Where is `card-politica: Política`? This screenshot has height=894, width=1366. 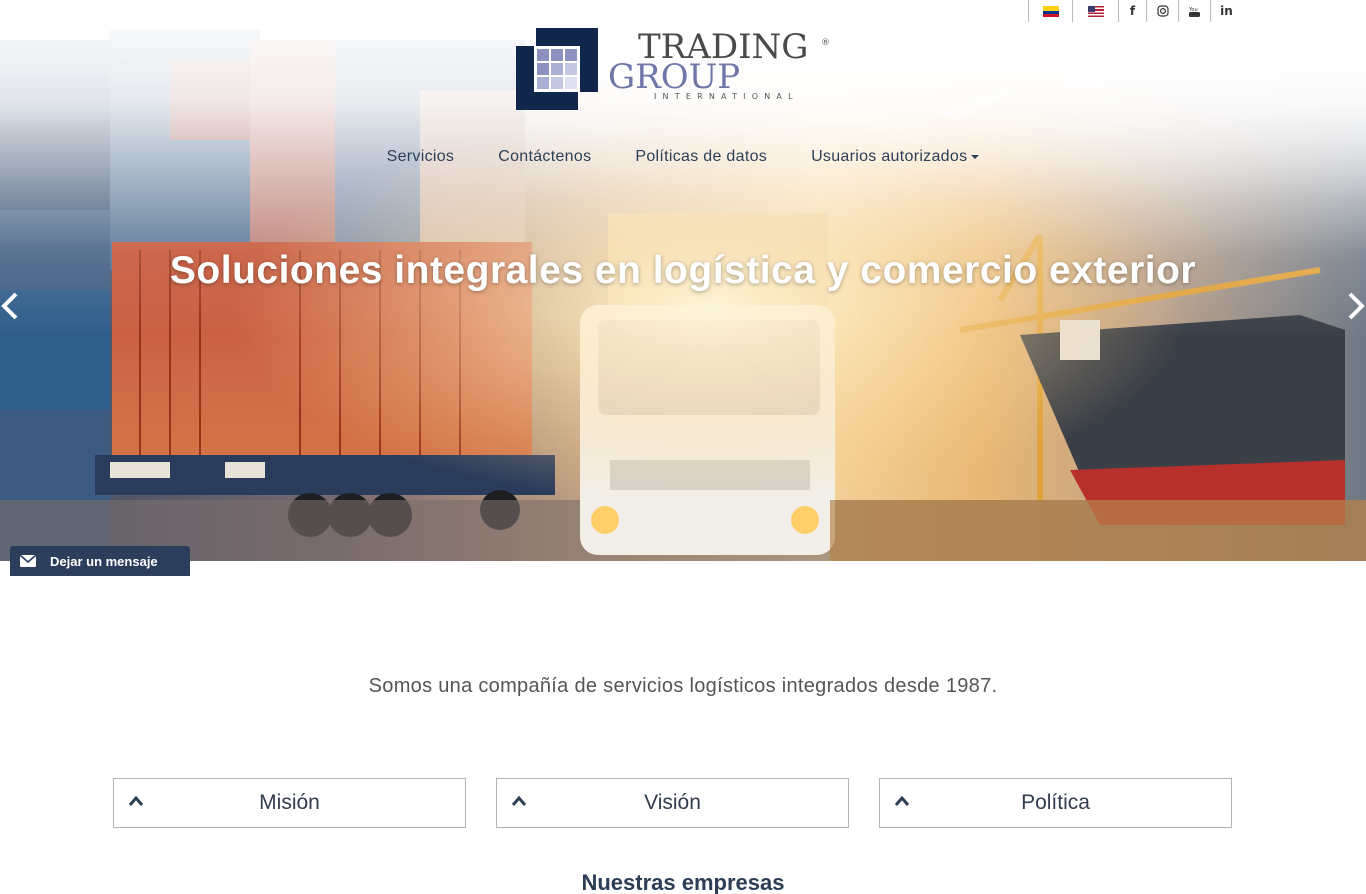
card-politica: Política is located at coordinates (1055, 803).